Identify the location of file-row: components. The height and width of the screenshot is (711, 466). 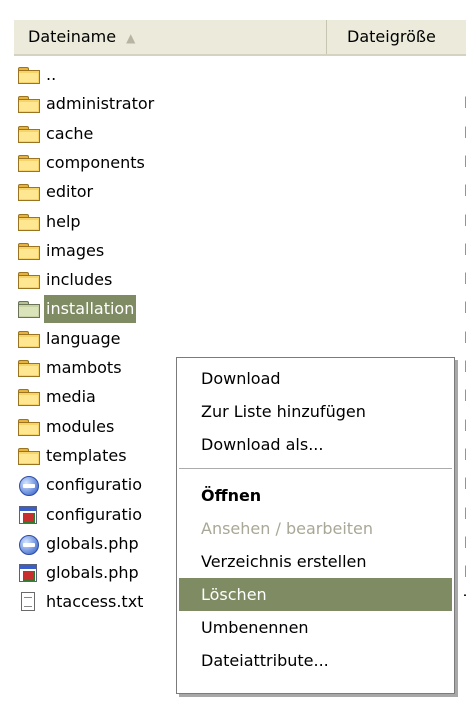
(82, 162).